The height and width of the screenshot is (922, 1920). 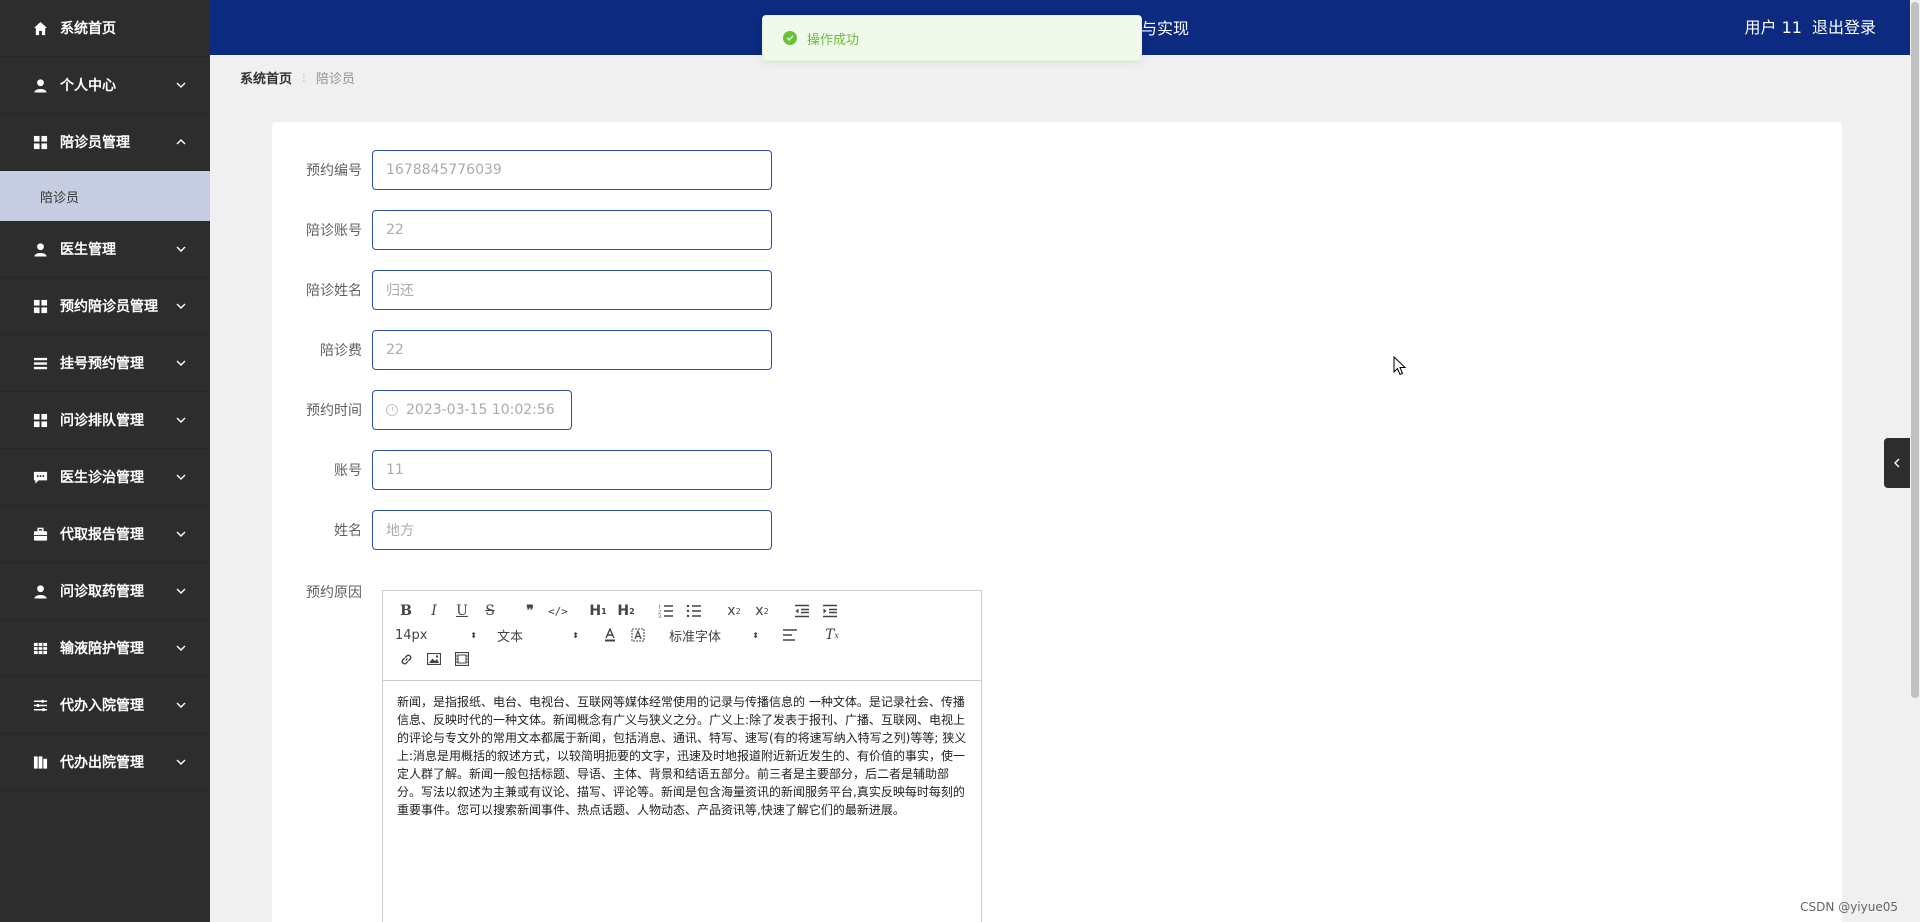 What do you see at coordinates (790, 635) in the screenshot?
I see `align-icon` at bounding box center [790, 635].